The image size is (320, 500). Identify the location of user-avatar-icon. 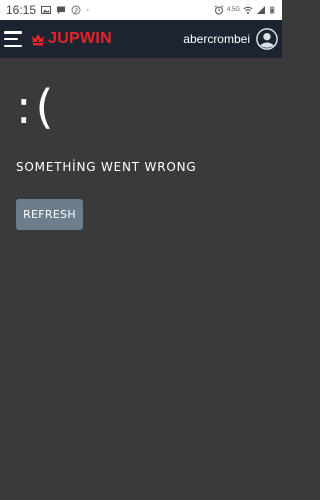
(267, 39).